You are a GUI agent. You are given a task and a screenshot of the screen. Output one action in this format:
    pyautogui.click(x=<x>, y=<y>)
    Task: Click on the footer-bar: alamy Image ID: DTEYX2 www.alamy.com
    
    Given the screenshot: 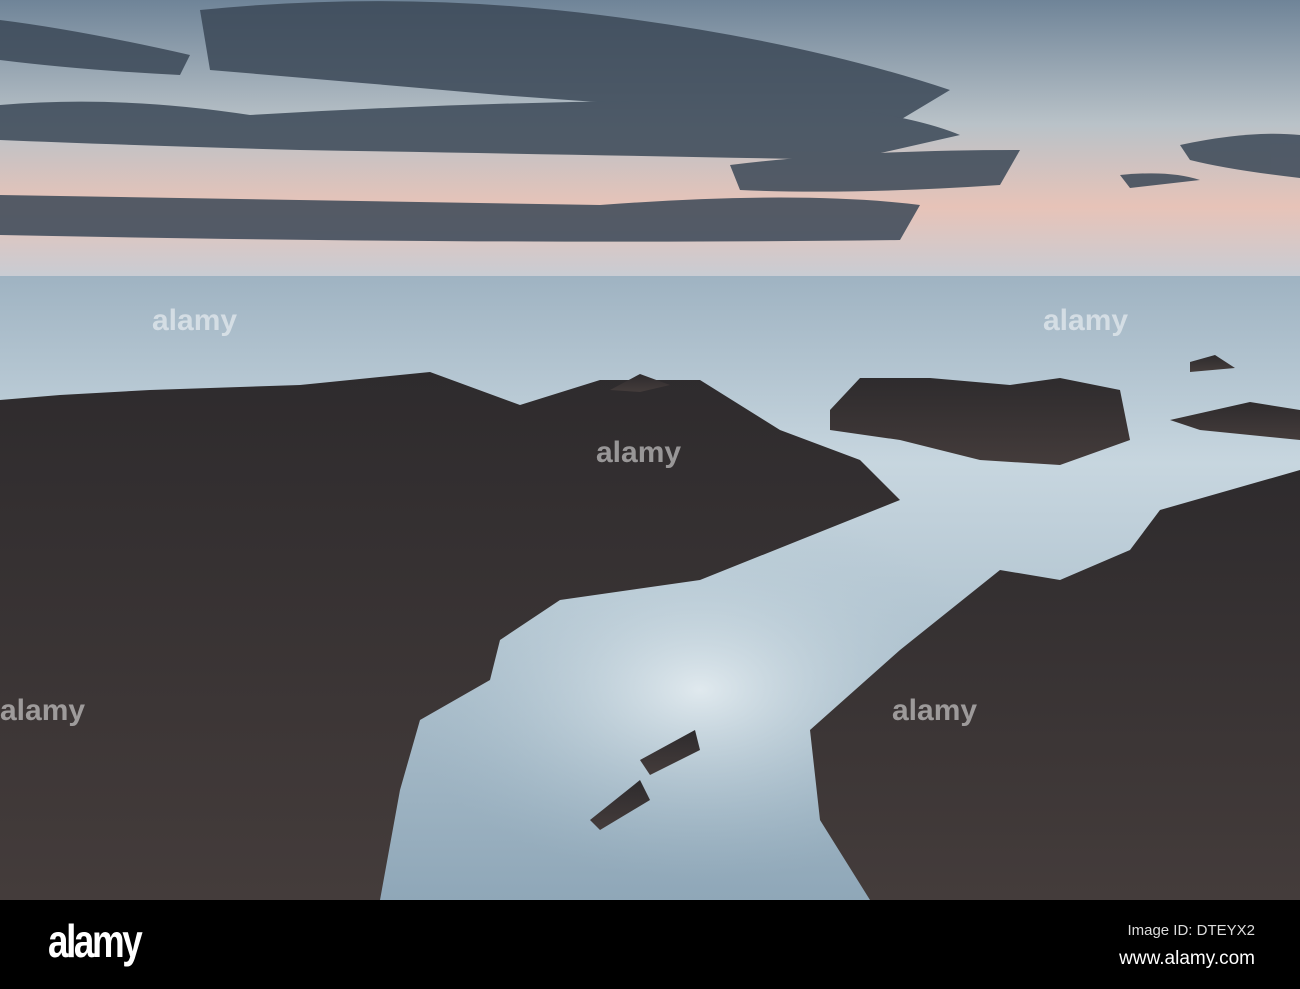 What is the action you would take?
    pyautogui.click(x=650, y=944)
    